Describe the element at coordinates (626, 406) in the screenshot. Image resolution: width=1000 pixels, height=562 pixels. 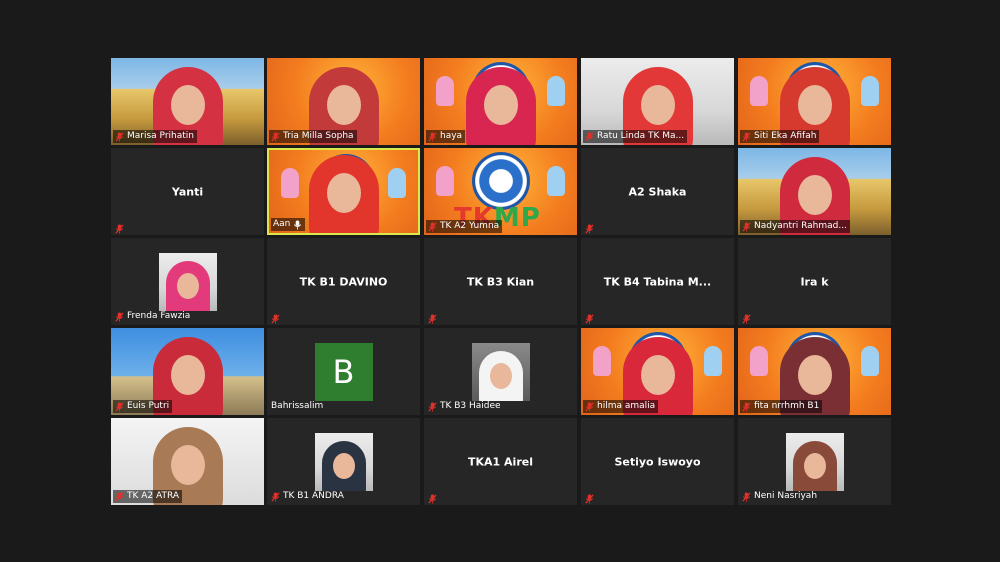
I see `participant-name: hilma amalia` at that location.